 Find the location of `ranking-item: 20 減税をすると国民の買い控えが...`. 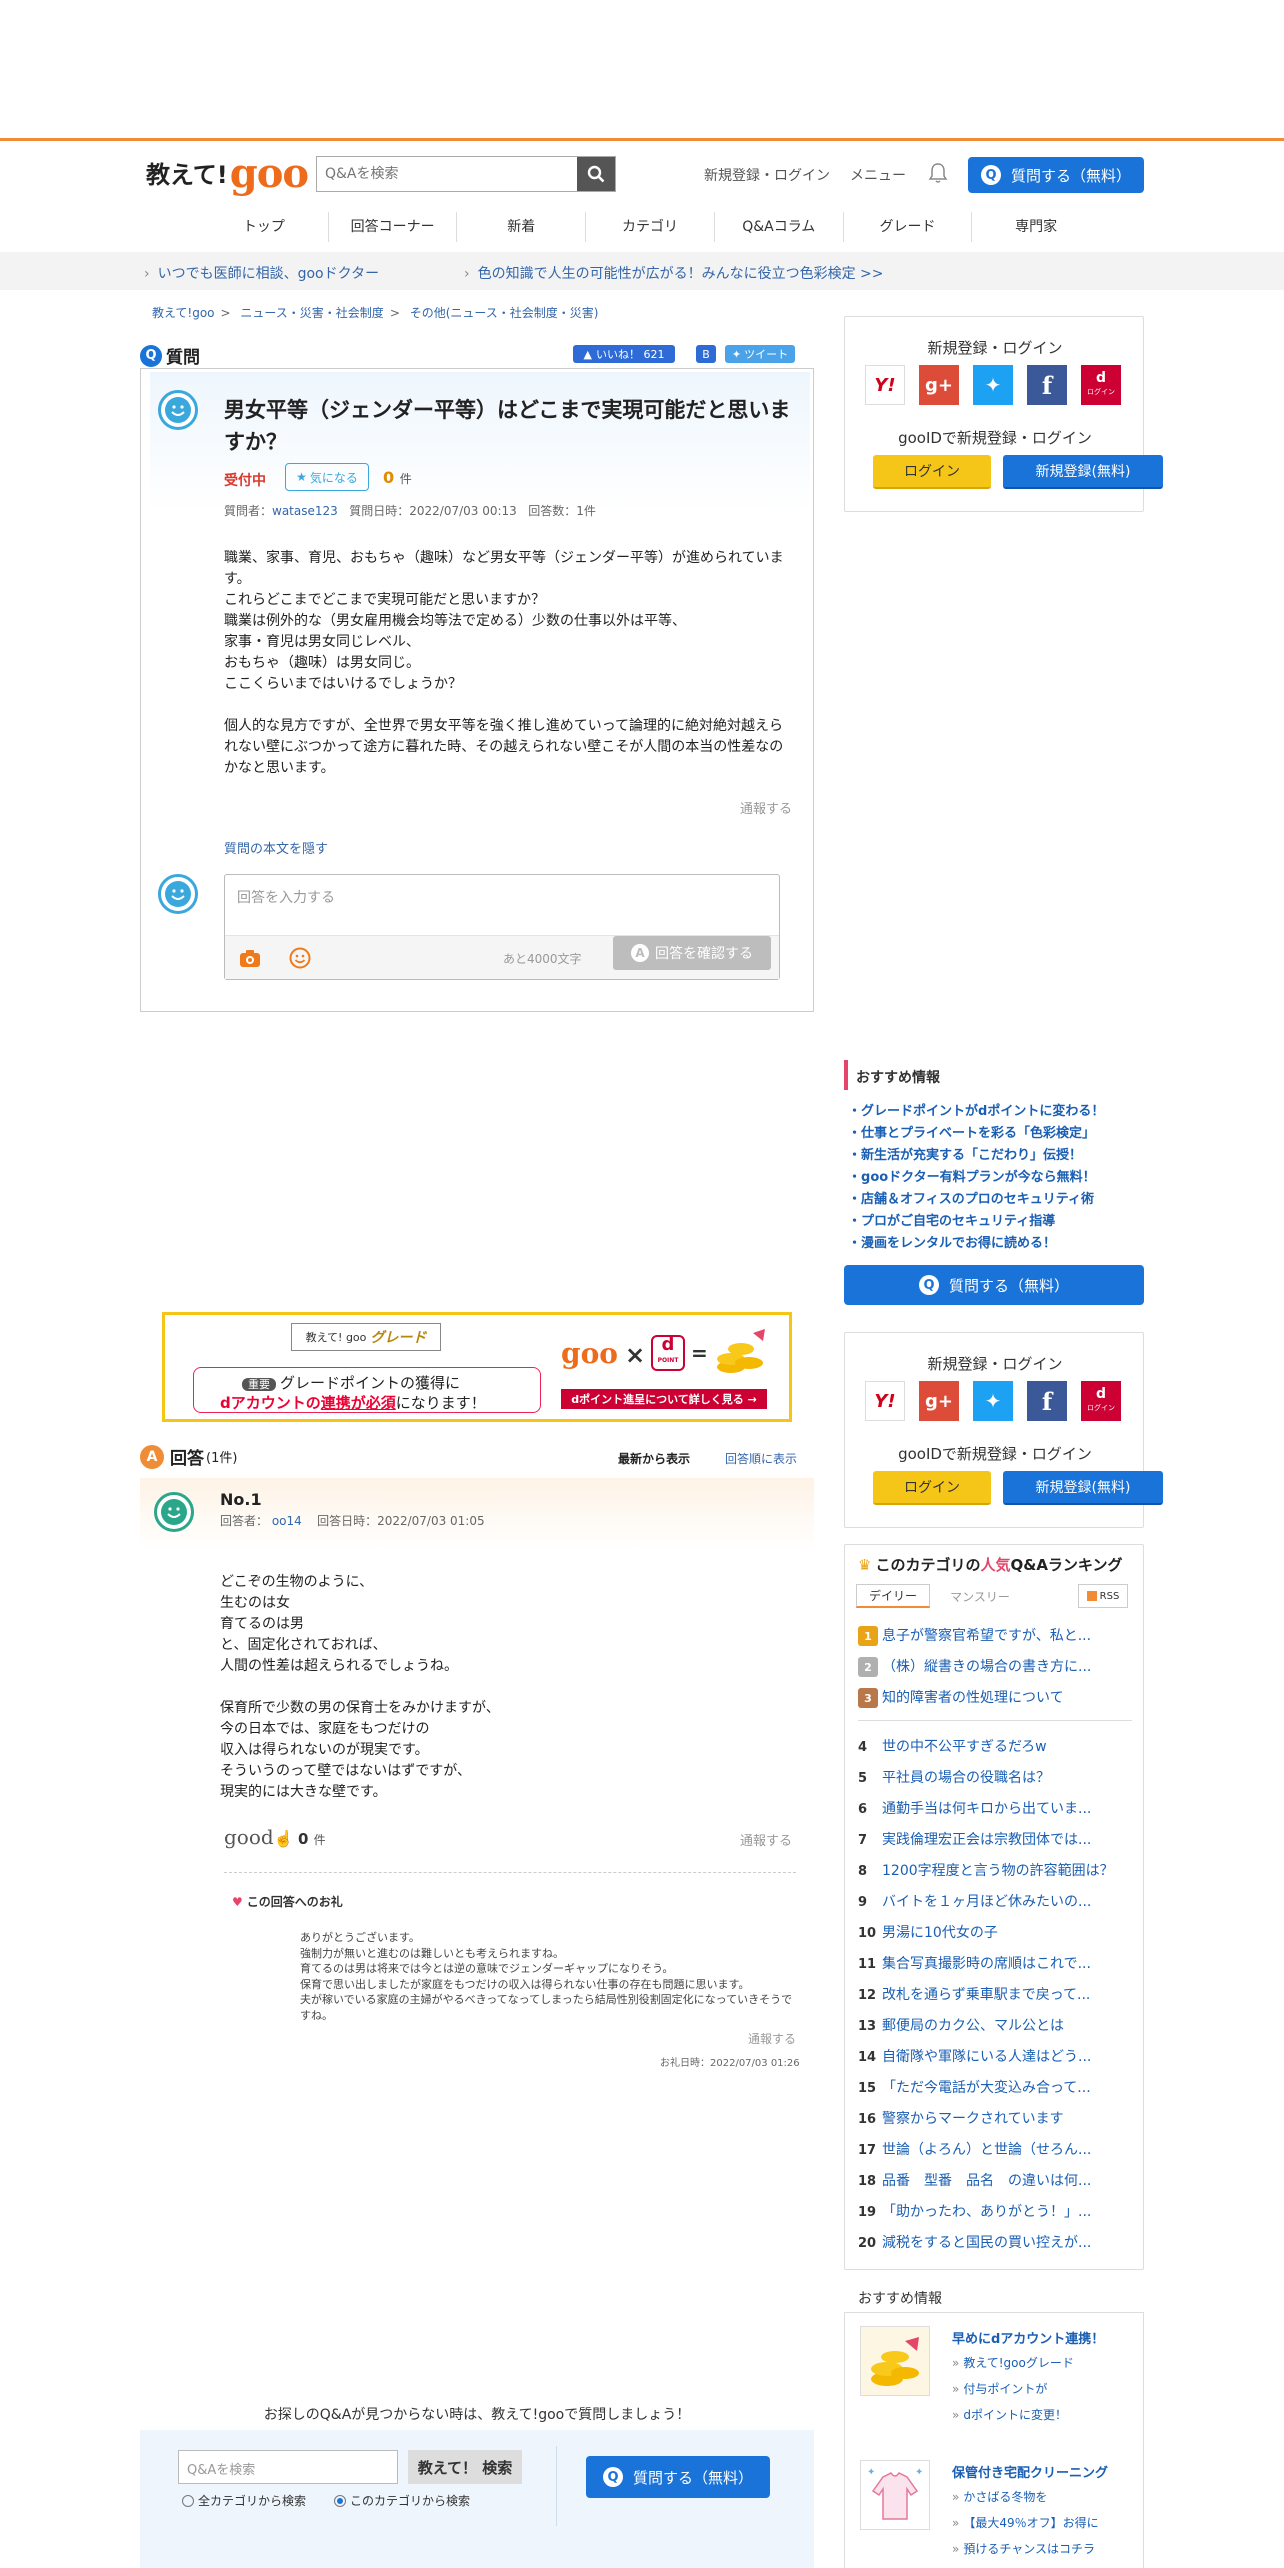

ranking-item: 20 減税をすると国民の買い控えが... is located at coordinates (998, 2242).